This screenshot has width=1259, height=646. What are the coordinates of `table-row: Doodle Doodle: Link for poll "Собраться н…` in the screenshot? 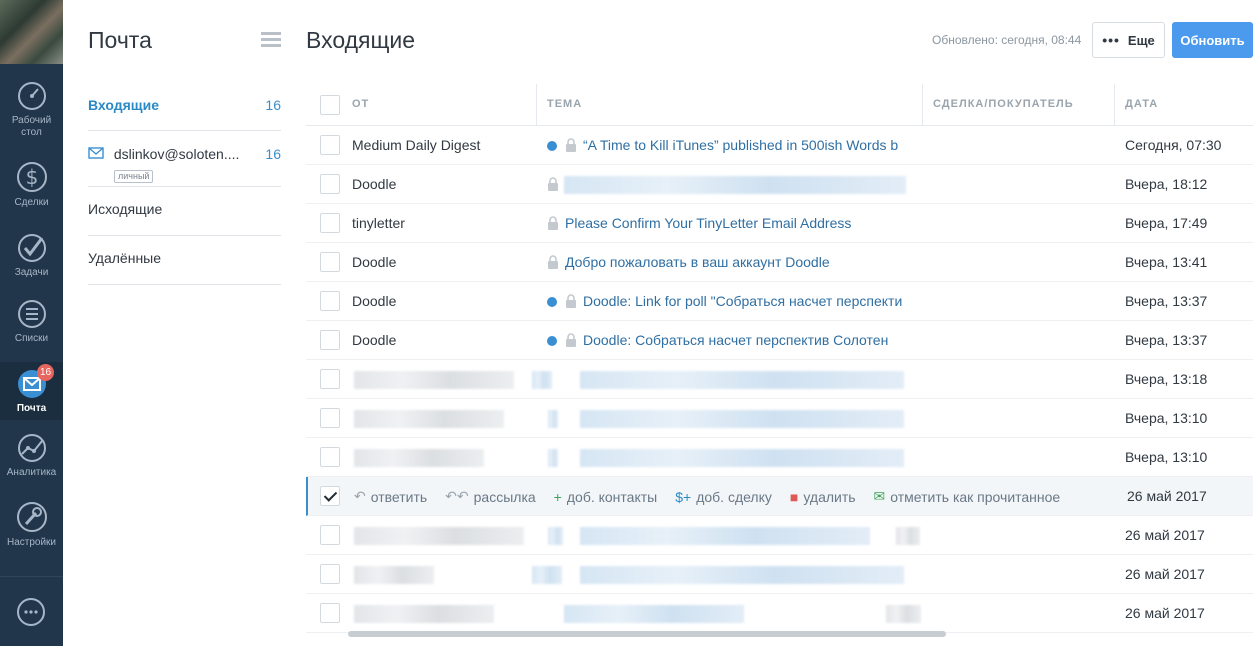 It's located at (779, 301).